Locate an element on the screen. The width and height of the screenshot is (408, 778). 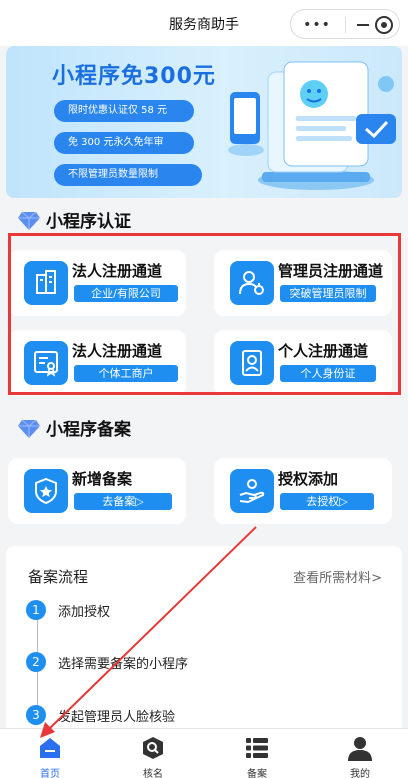
process-step: 2 选择需要备案的小程序 is located at coordinates (107, 662).